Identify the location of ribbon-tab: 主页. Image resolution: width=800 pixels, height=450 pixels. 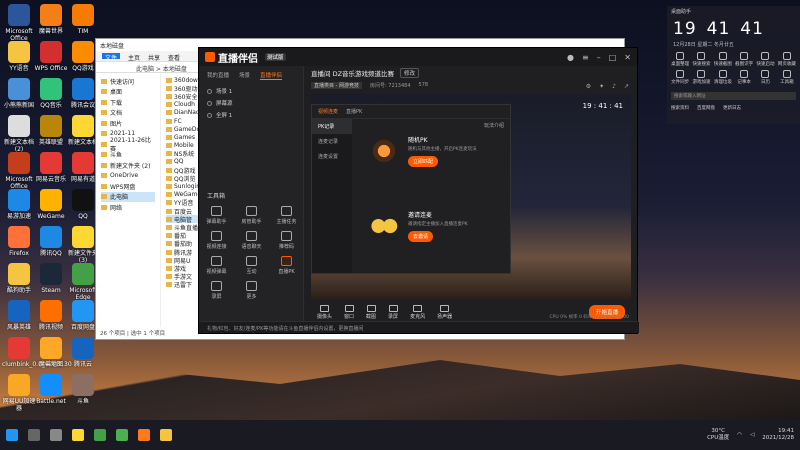
(134, 57).